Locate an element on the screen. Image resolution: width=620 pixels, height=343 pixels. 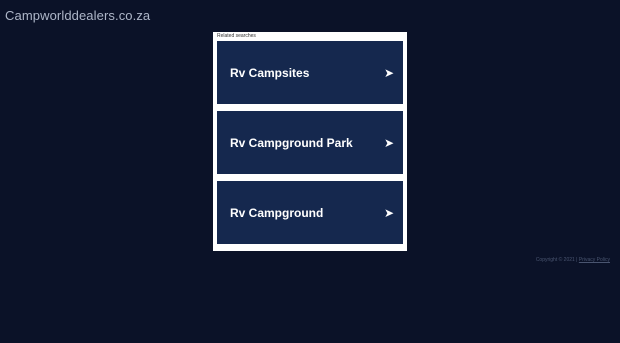
related-link-rv-campground-park: Rv Campground Park ➤ is located at coordinates (310, 142).